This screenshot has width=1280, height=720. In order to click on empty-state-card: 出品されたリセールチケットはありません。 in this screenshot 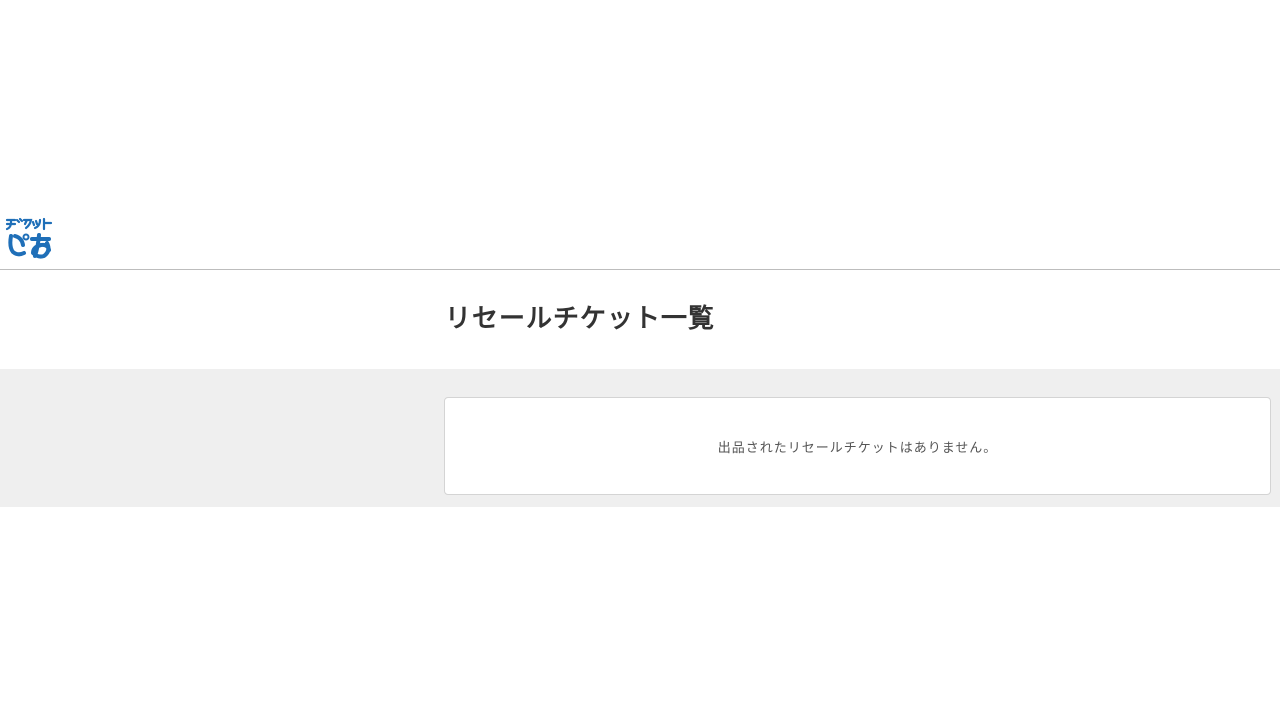, I will do `click(857, 446)`.